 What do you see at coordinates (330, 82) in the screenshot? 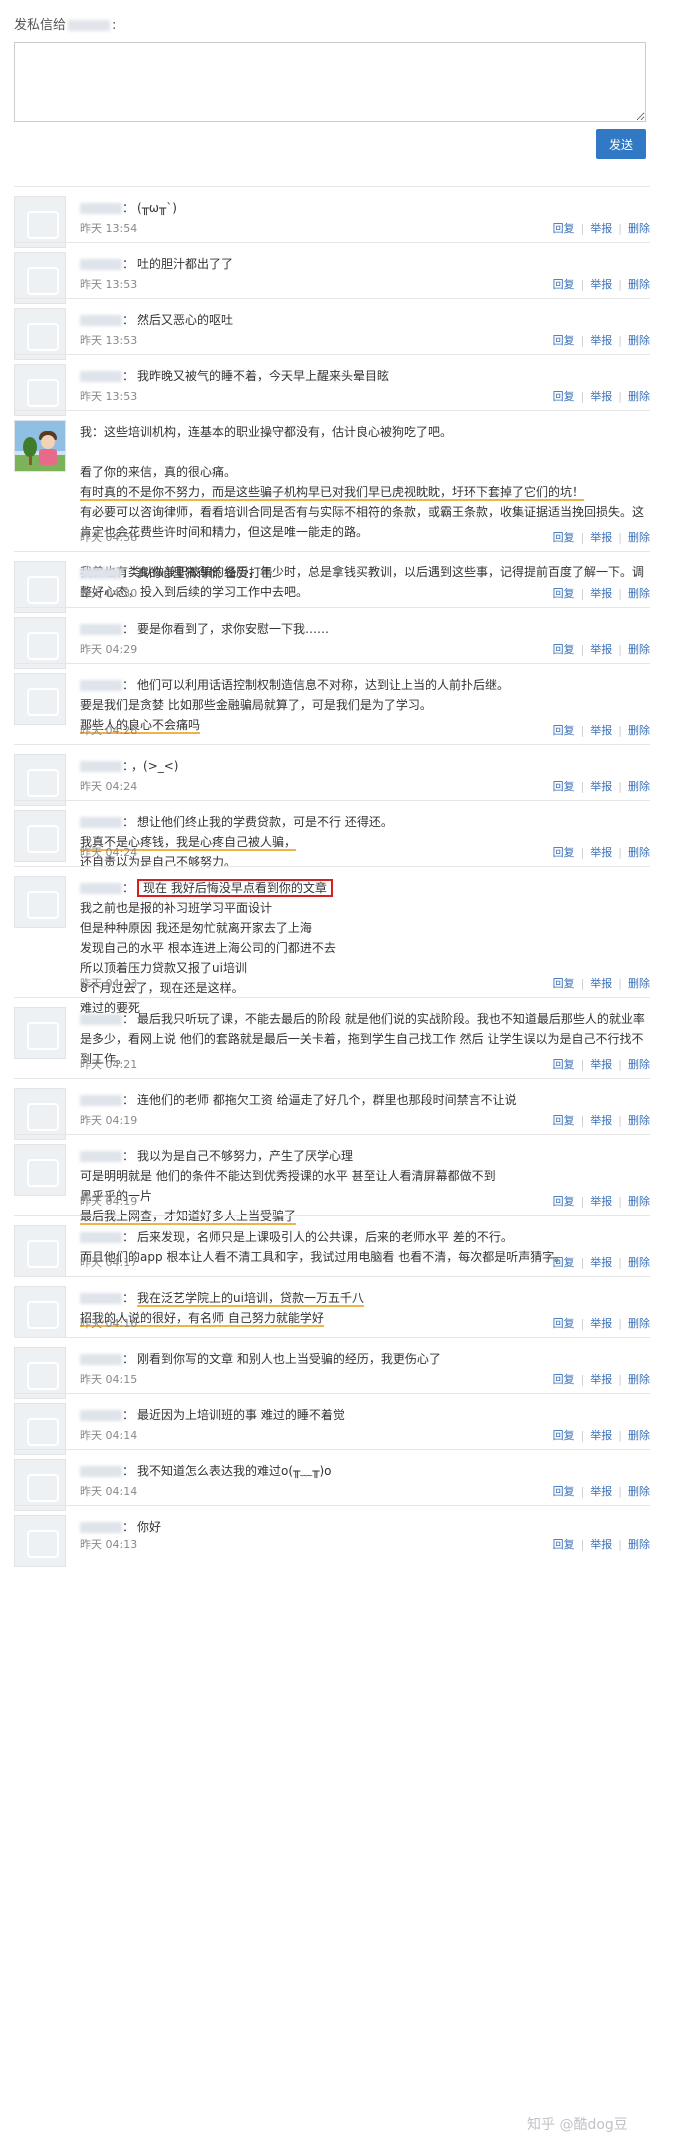
I see `message-input` at bounding box center [330, 82].